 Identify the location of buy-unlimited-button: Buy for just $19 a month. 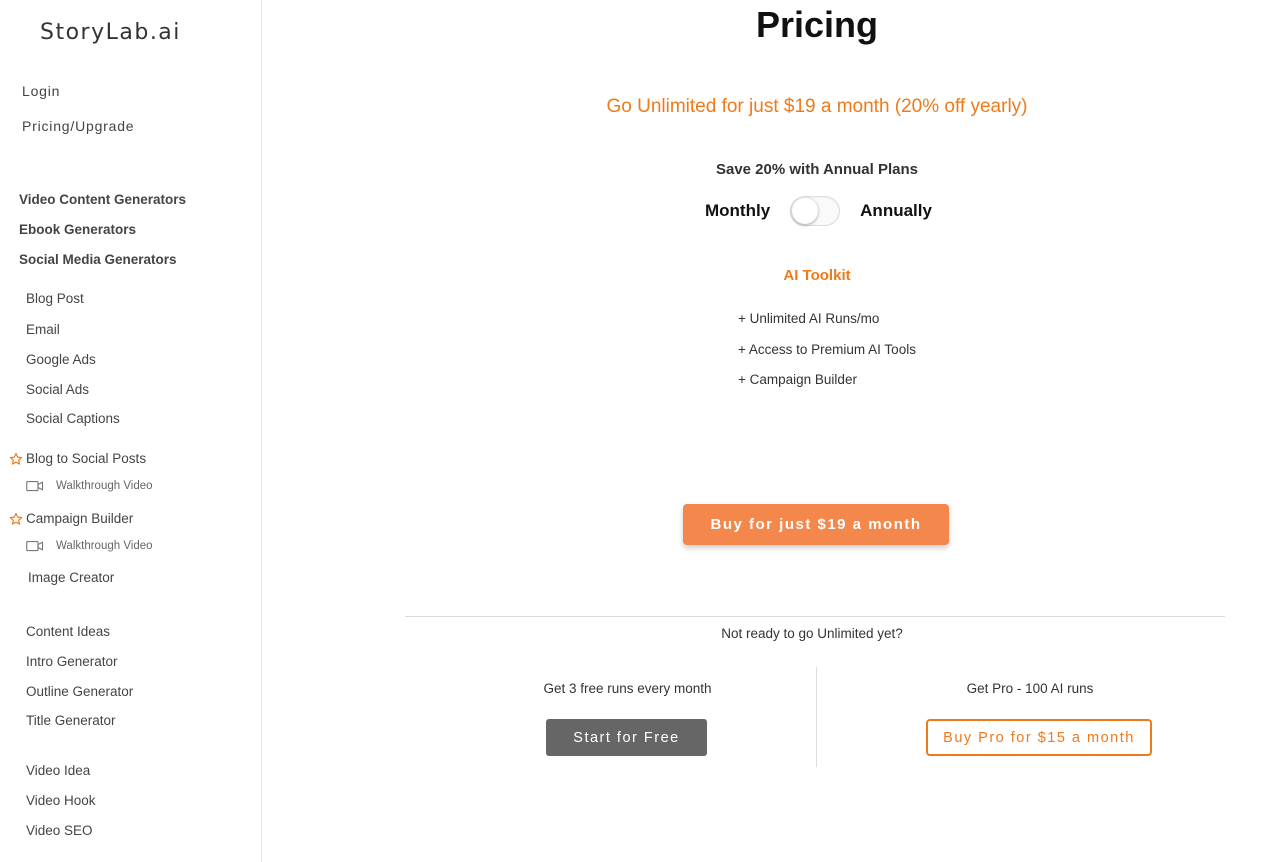
(816, 524).